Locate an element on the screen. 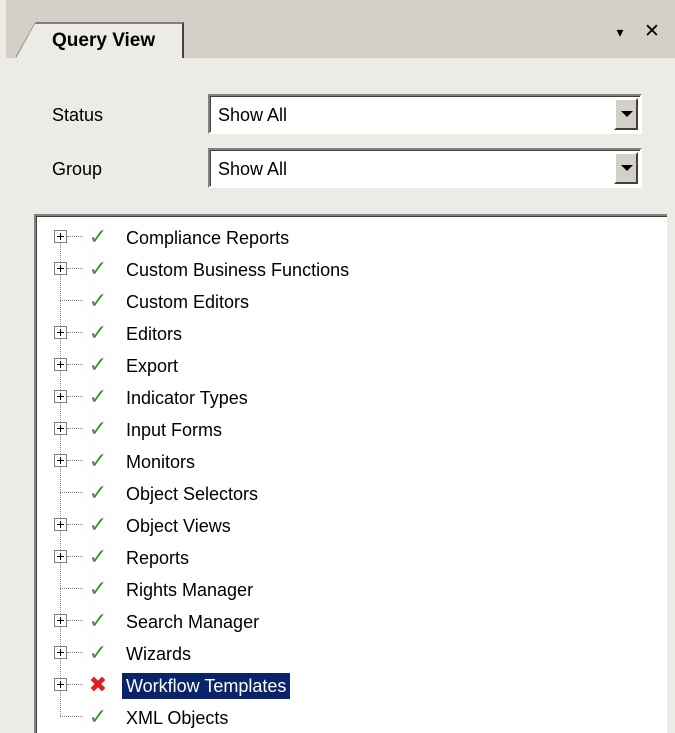 This screenshot has width=675, height=733. tree-item: ✓ Custom Business Functions is located at coordinates (336, 270).